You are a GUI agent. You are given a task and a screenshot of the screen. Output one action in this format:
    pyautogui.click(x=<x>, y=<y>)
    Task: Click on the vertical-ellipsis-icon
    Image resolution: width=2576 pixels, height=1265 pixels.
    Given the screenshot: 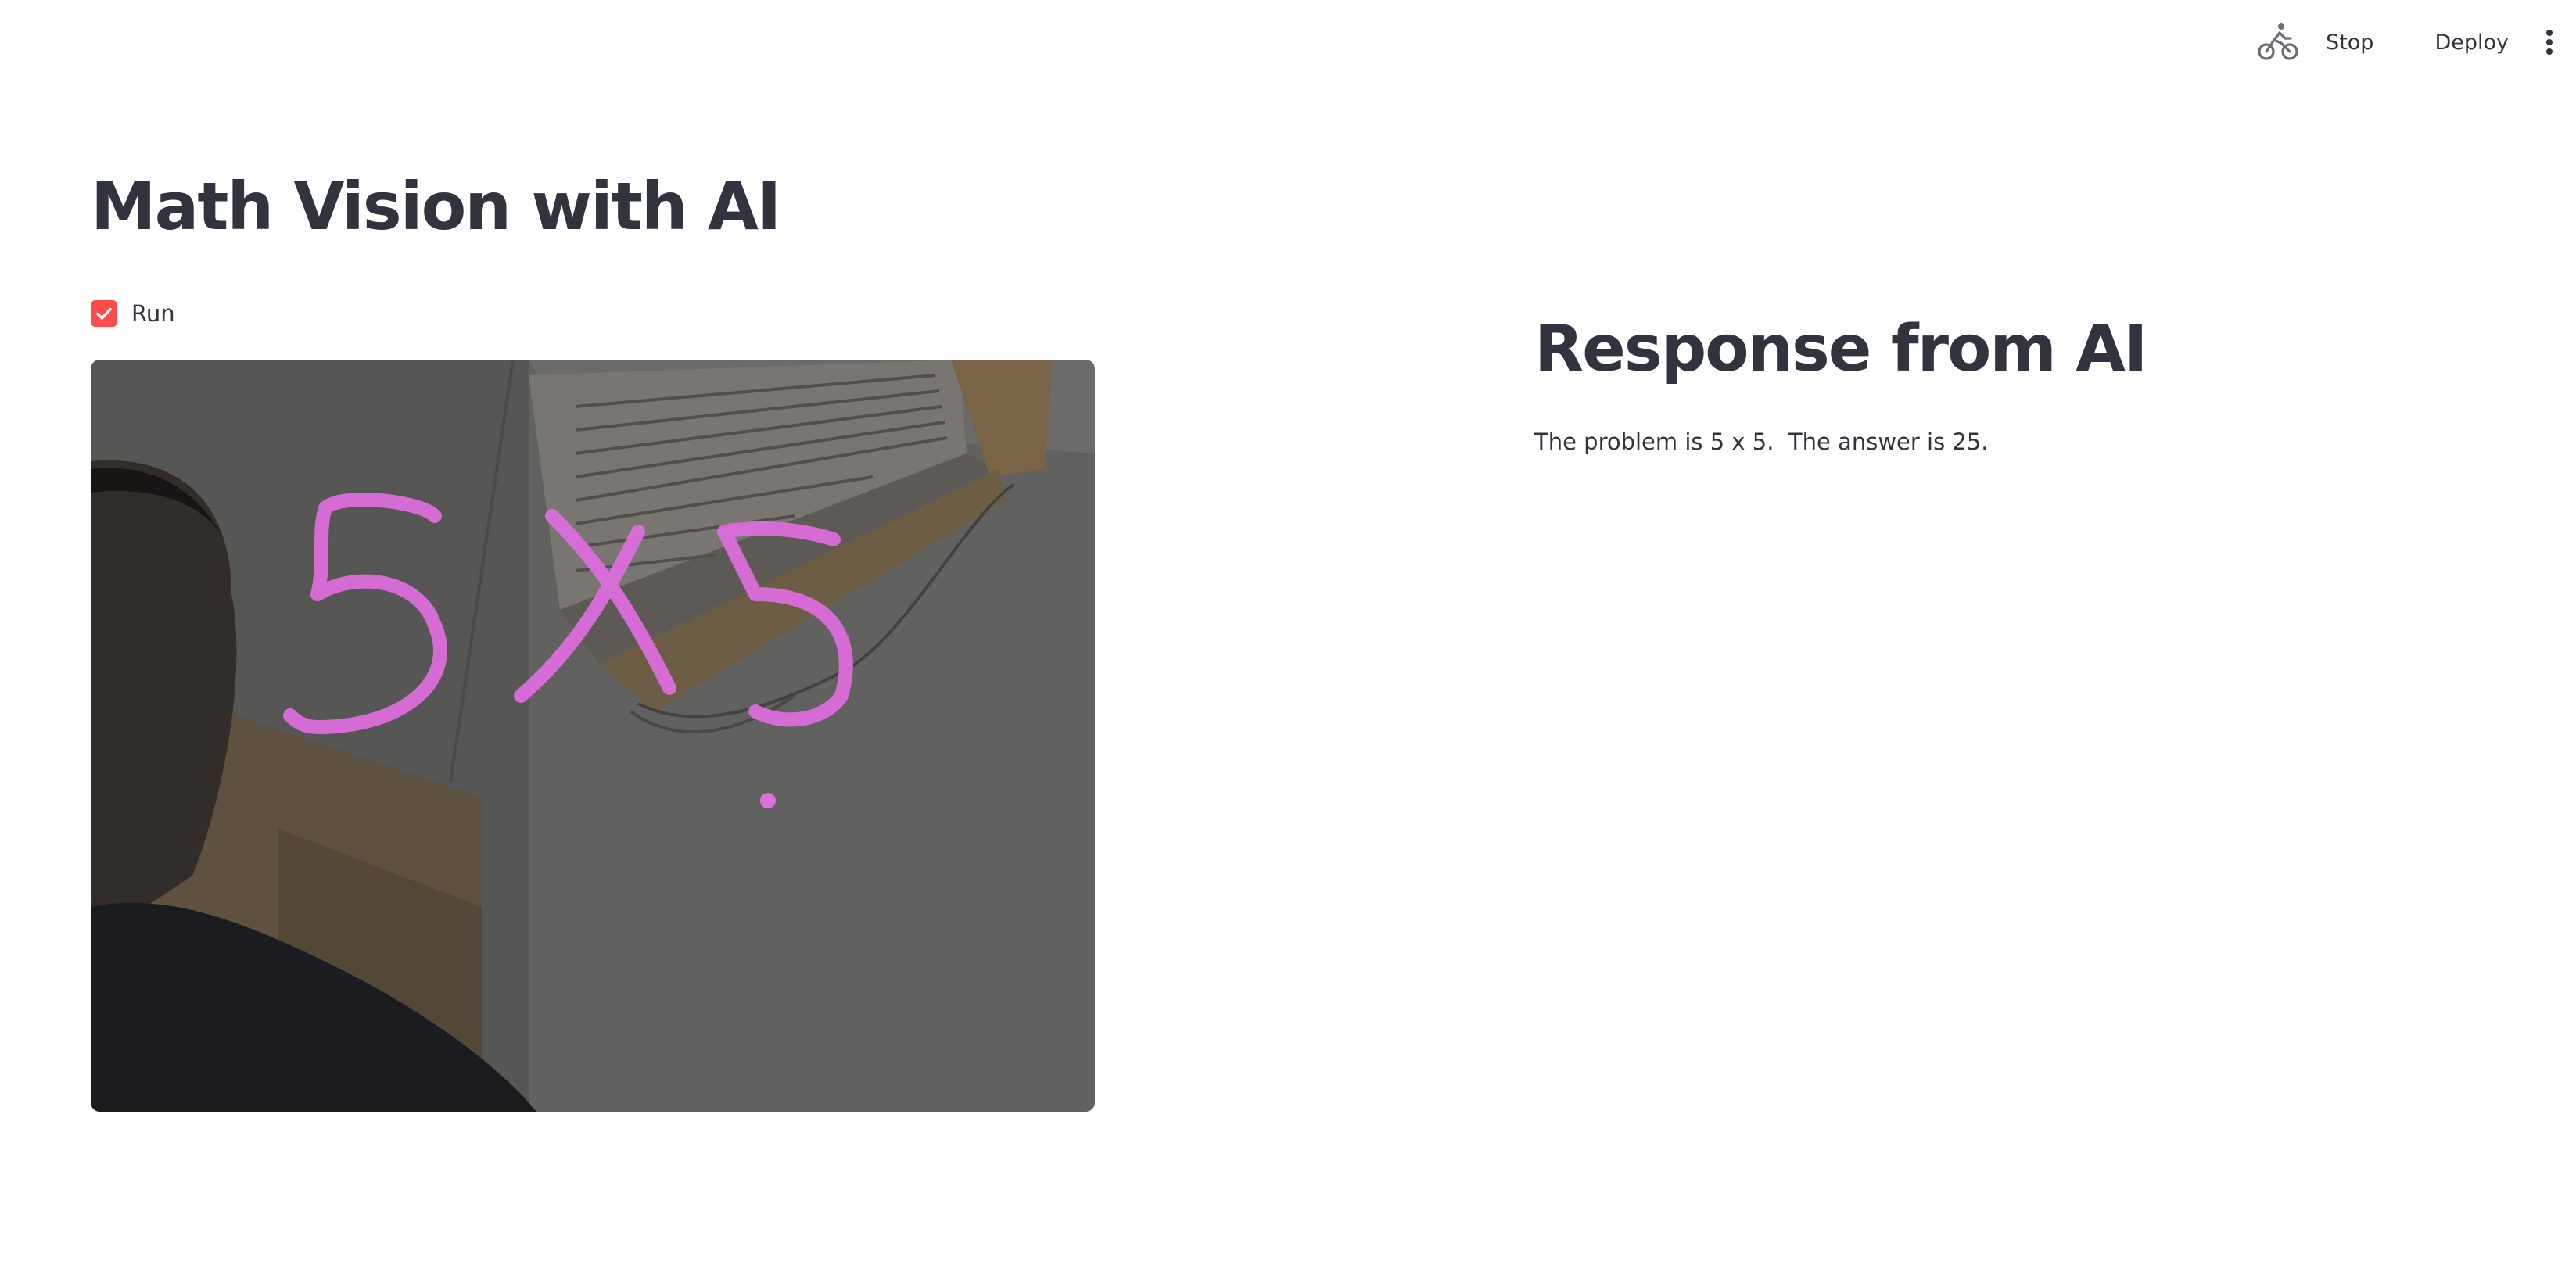 What is the action you would take?
    pyautogui.click(x=2549, y=42)
    